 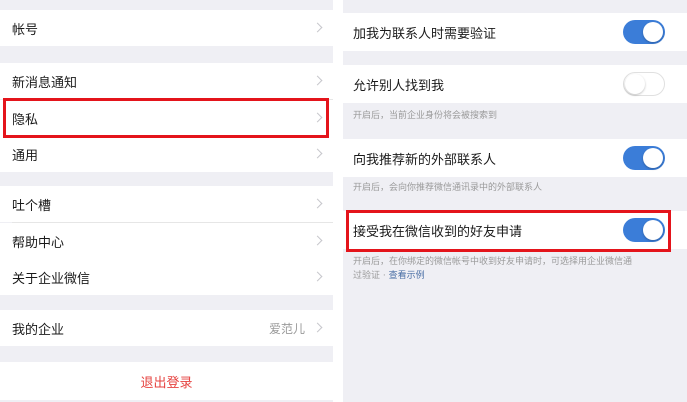 What do you see at coordinates (407, 276) in the screenshot?
I see `view-example-link: 查看示例` at bounding box center [407, 276].